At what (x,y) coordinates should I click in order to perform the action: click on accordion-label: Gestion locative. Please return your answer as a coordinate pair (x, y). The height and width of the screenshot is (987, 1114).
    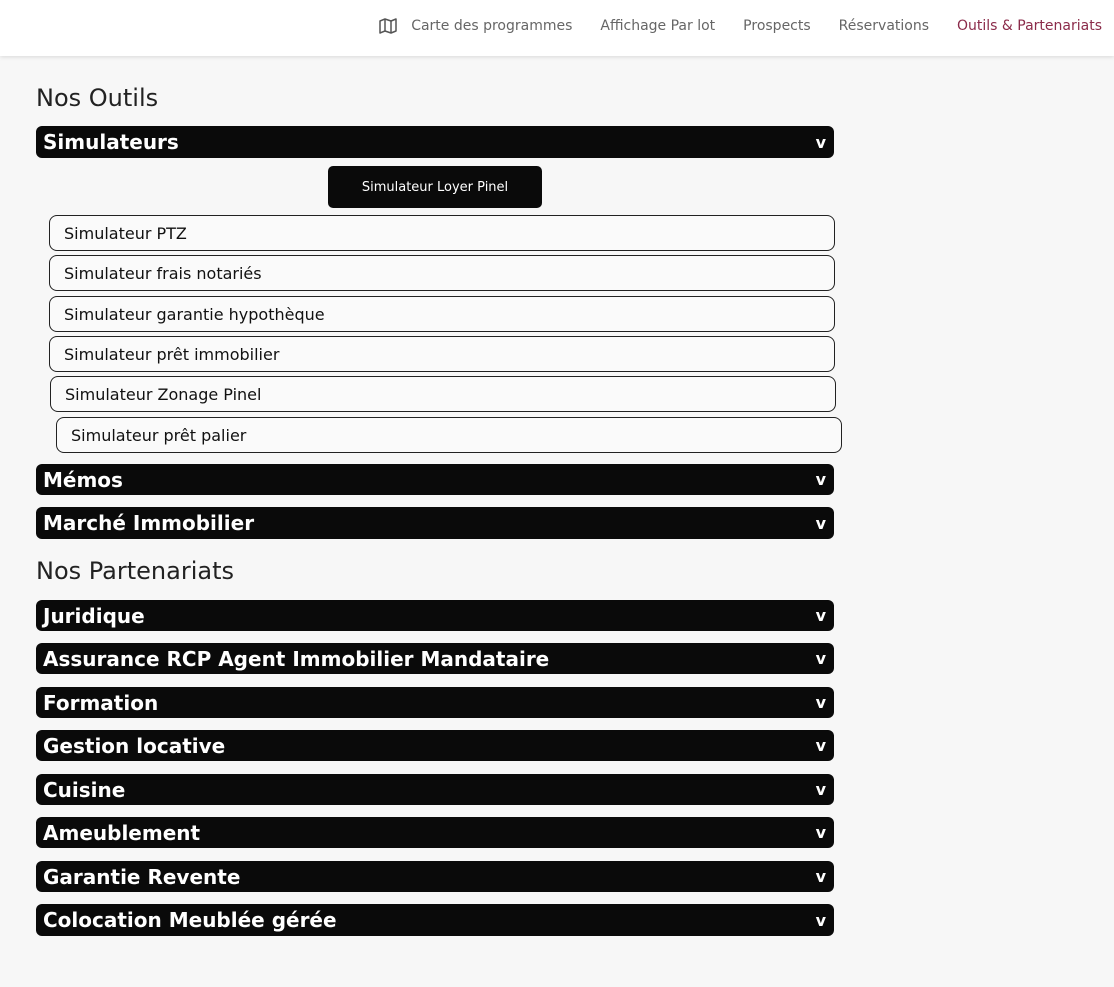
    Looking at the image, I should click on (134, 745).